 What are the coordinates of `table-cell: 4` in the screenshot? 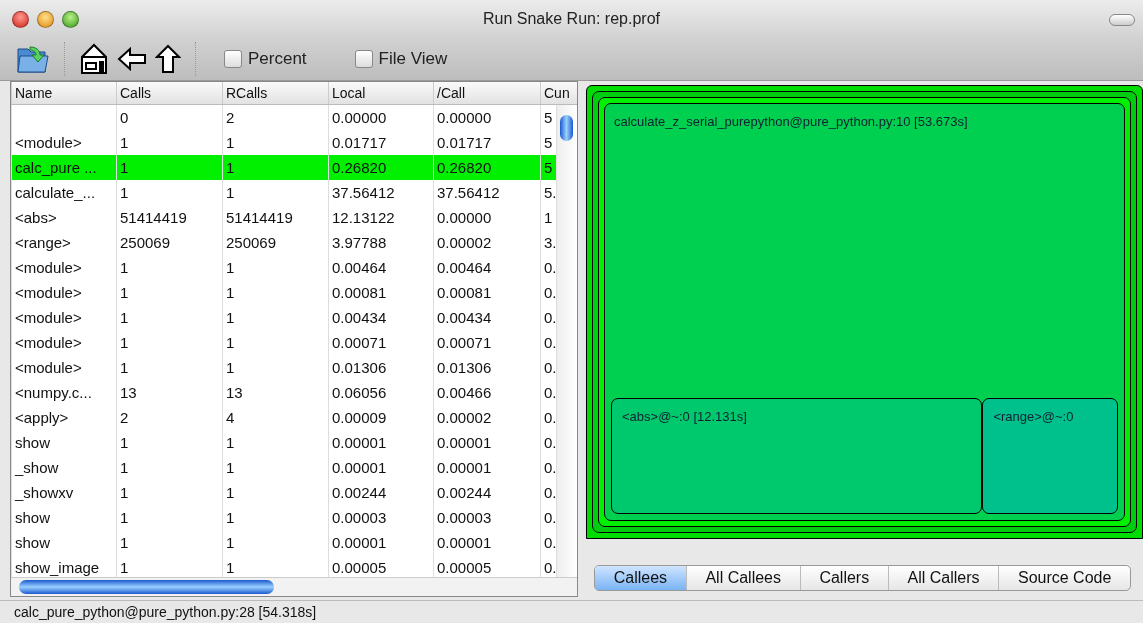 It's located at (275, 417).